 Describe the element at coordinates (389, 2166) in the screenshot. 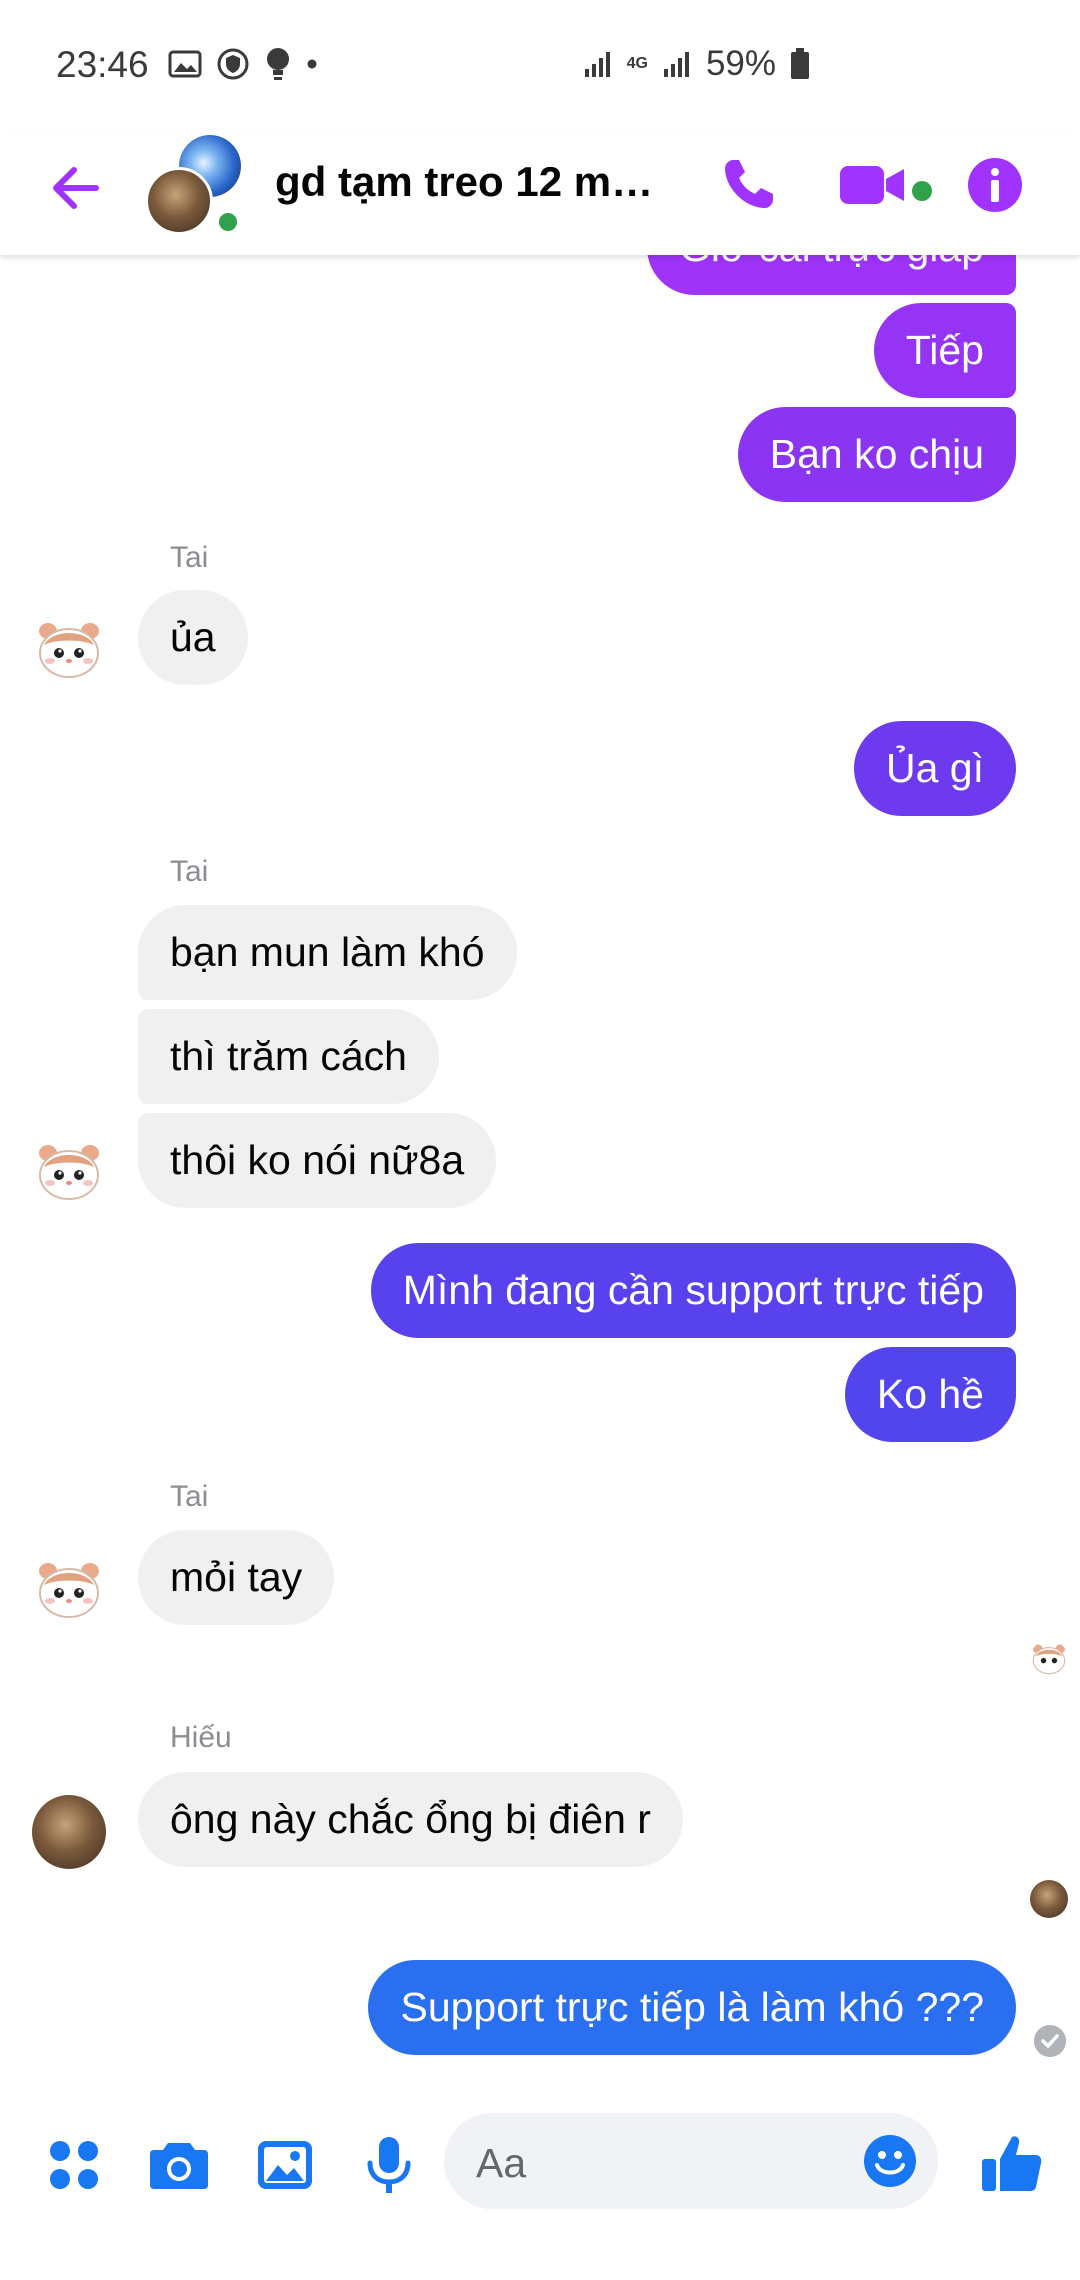

I see `microphone-icon` at that location.